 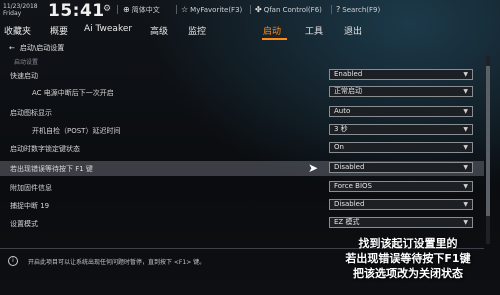 I want to click on tab-boot: 启动, so click(x=272, y=30).